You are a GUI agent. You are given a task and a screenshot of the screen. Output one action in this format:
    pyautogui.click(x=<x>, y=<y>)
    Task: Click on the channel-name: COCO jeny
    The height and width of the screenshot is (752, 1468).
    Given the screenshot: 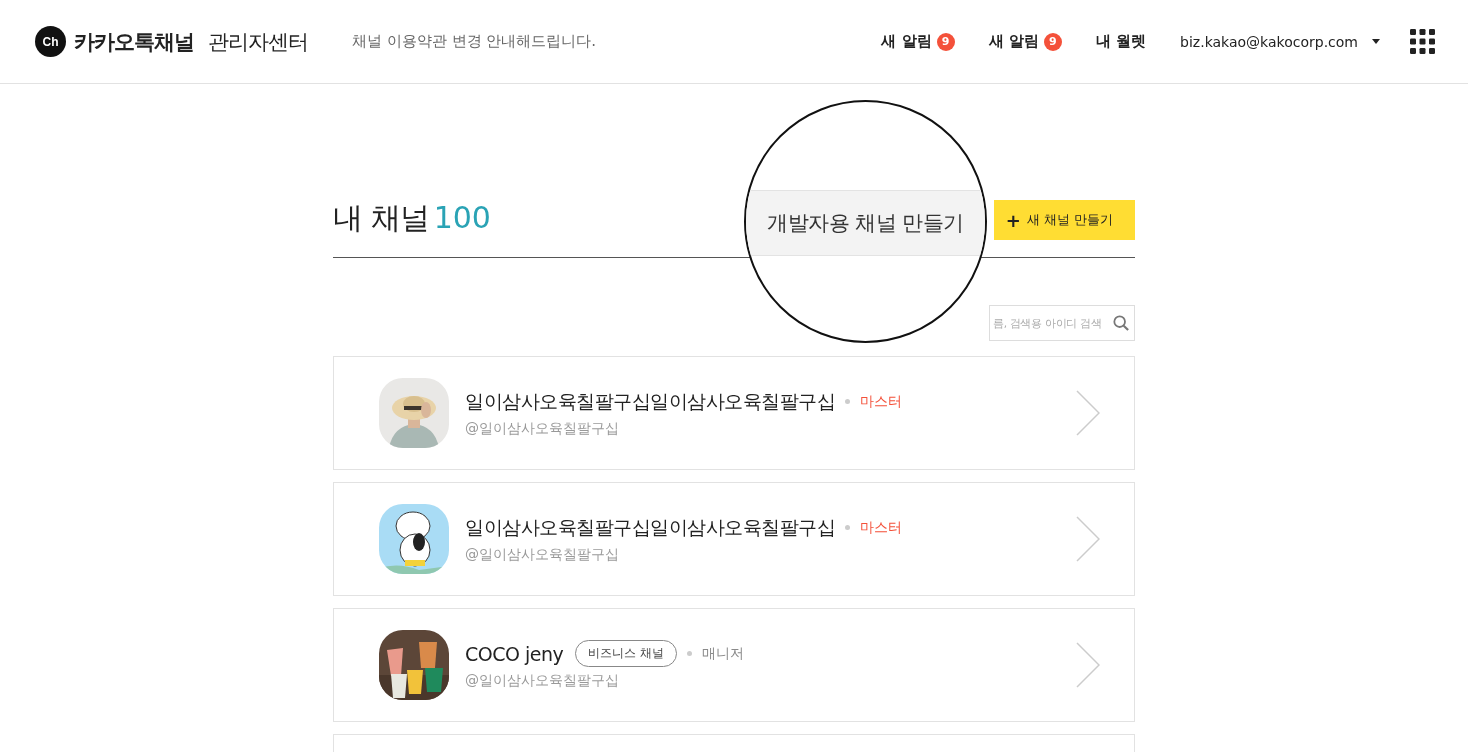 What is the action you would take?
    pyautogui.click(x=514, y=653)
    